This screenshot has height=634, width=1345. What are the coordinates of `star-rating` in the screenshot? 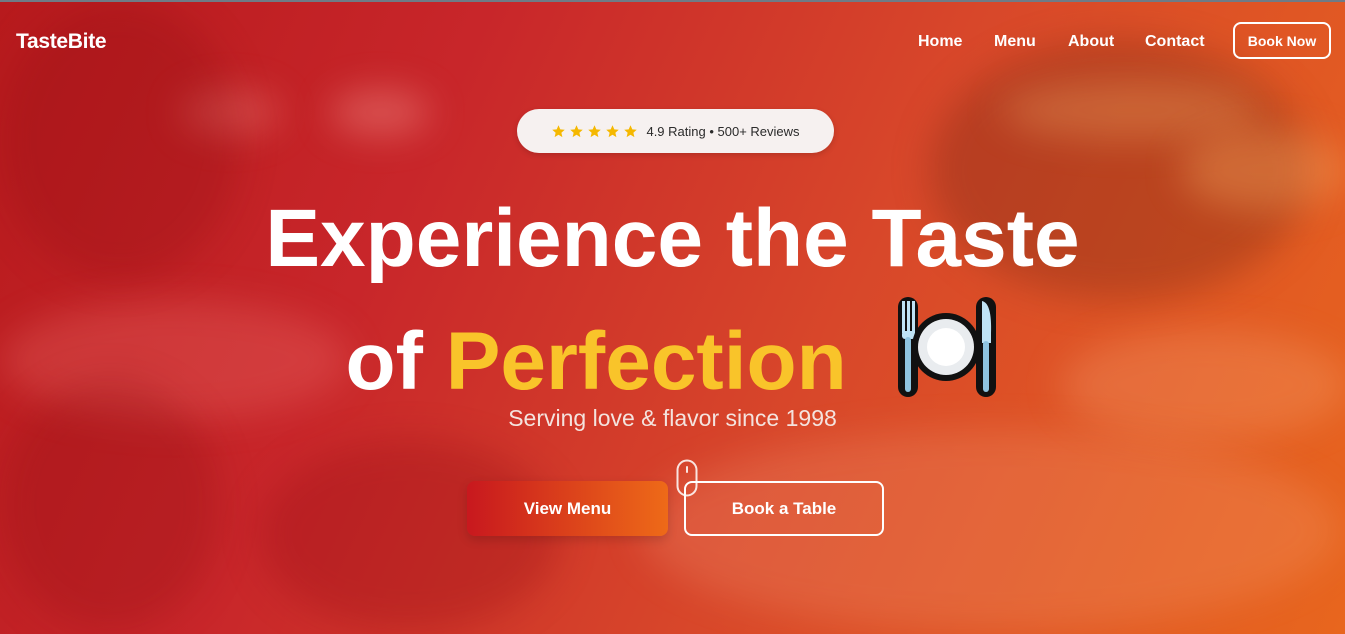 It's located at (594, 131).